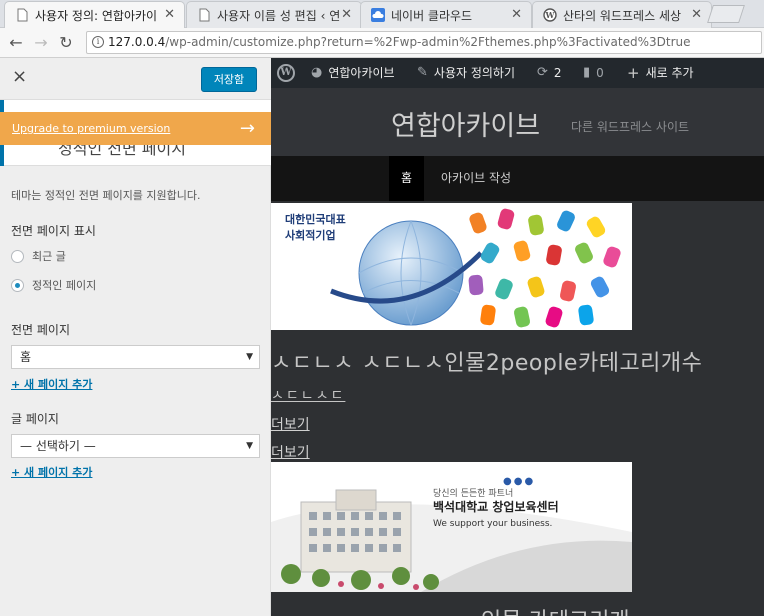 This screenshot has height=616, width=764. What do you see at coordinates (16, 43) in the screenshot?
I see `back-arrow-icon: ←` at bounding box center [16, 43].